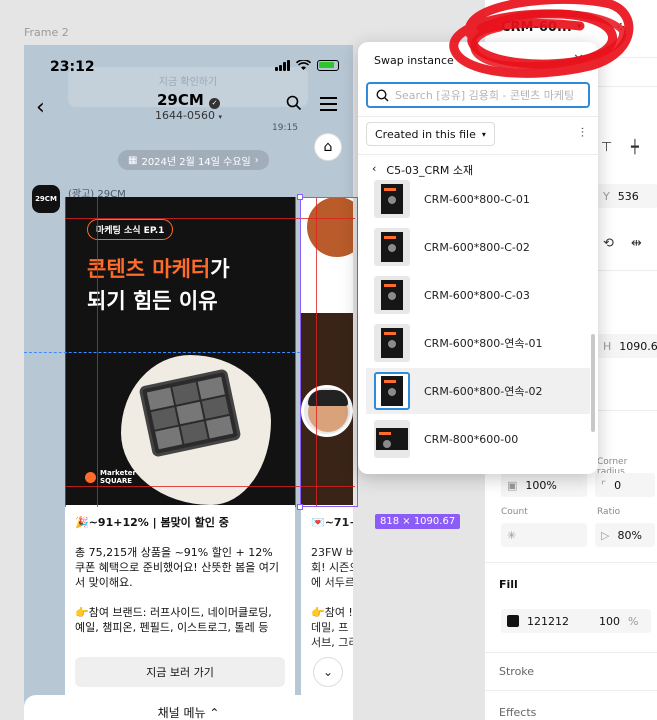 The width and height of the screenshot is (657, 720). I want to click on component-item: CRM-600*800-C-01, so click(478, 201).